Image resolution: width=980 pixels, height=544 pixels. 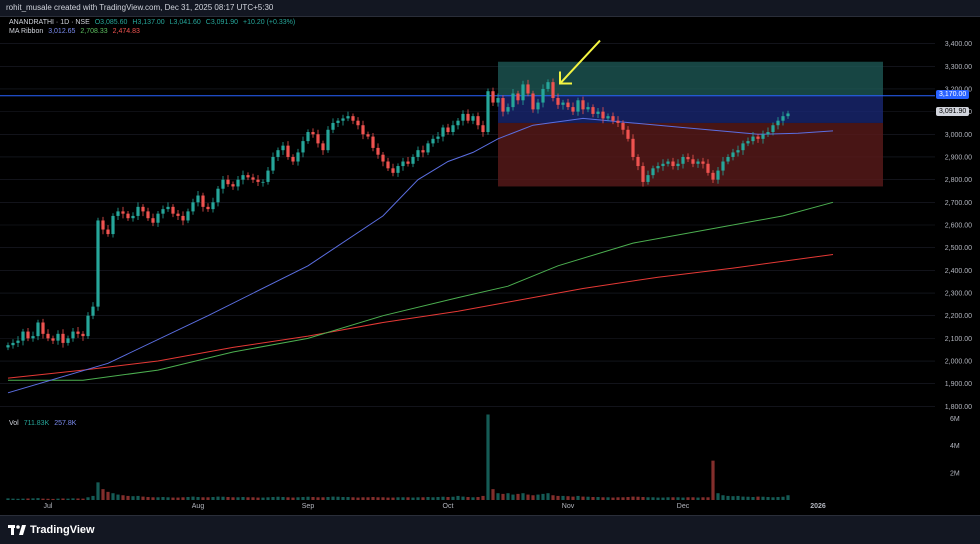 I want to click on price-tick-label: 3,400.00, so click(x=958, y=44).